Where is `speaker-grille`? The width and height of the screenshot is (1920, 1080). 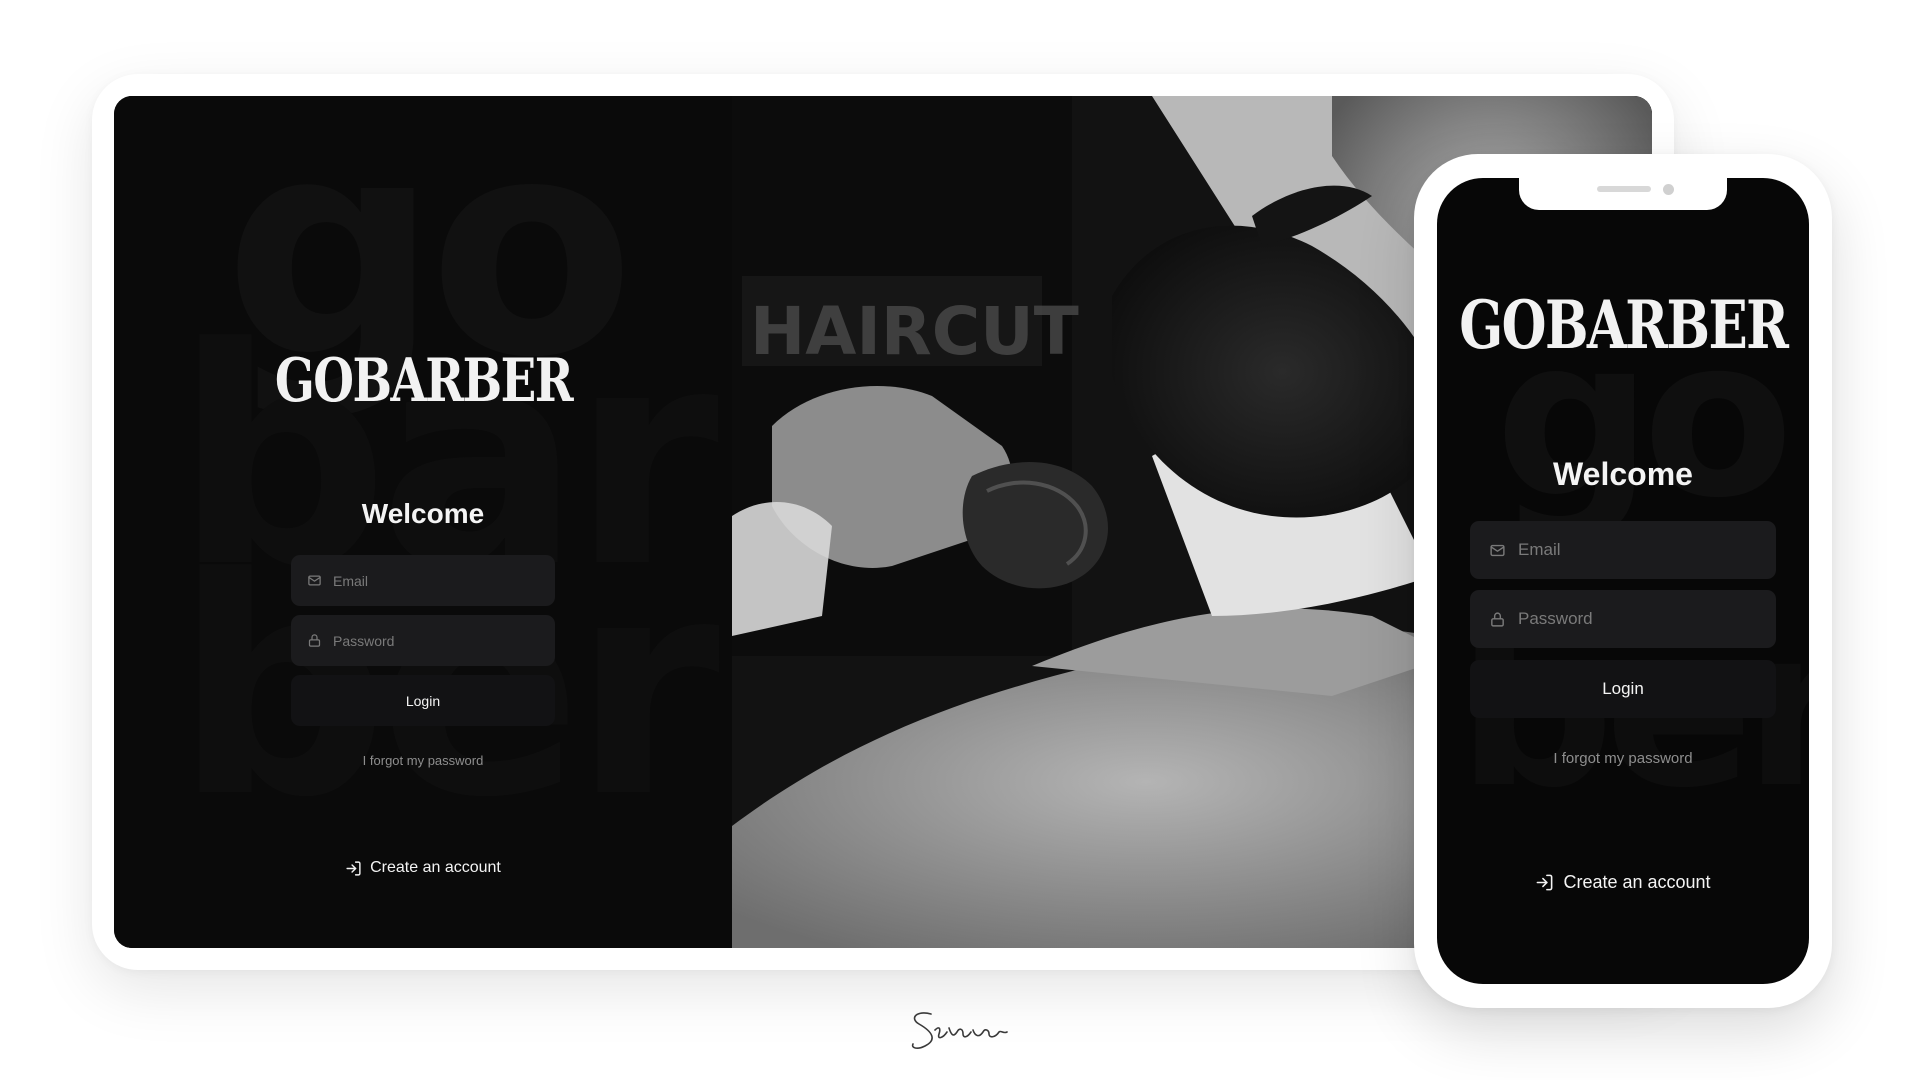 speaker-grille is located at coordinates (1624, 189).